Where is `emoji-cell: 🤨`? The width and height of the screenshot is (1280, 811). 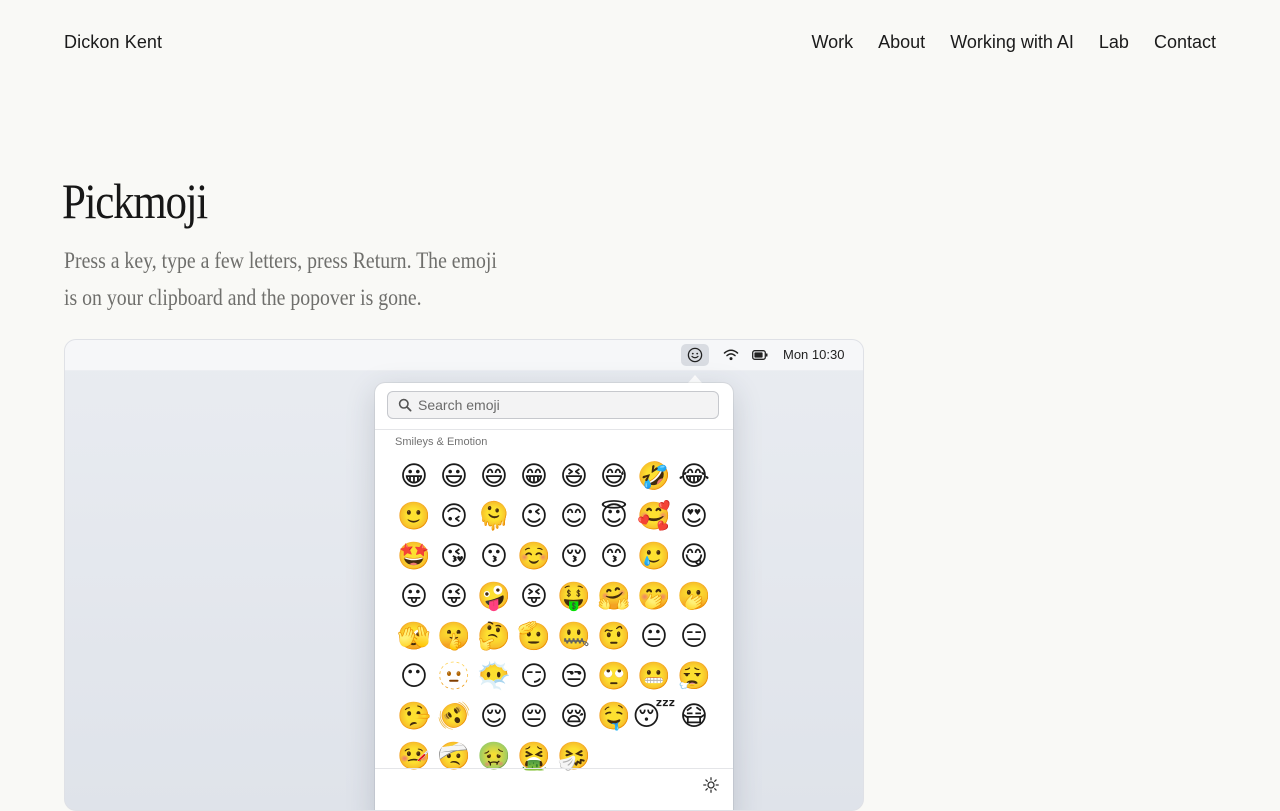
emoji-cell: 🤨 is located at coordinates (614, 636).